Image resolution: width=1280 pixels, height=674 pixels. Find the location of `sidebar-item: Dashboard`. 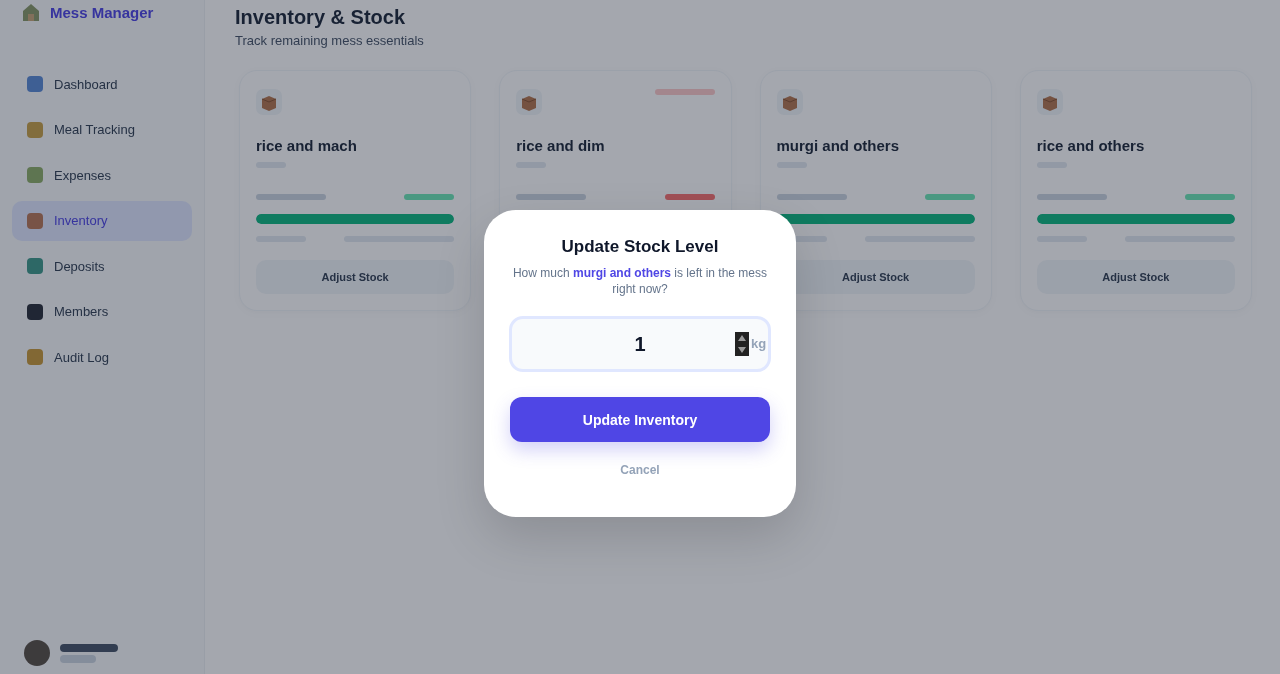

sidebar-item: Dashboard is located at coordinates (102, 84).